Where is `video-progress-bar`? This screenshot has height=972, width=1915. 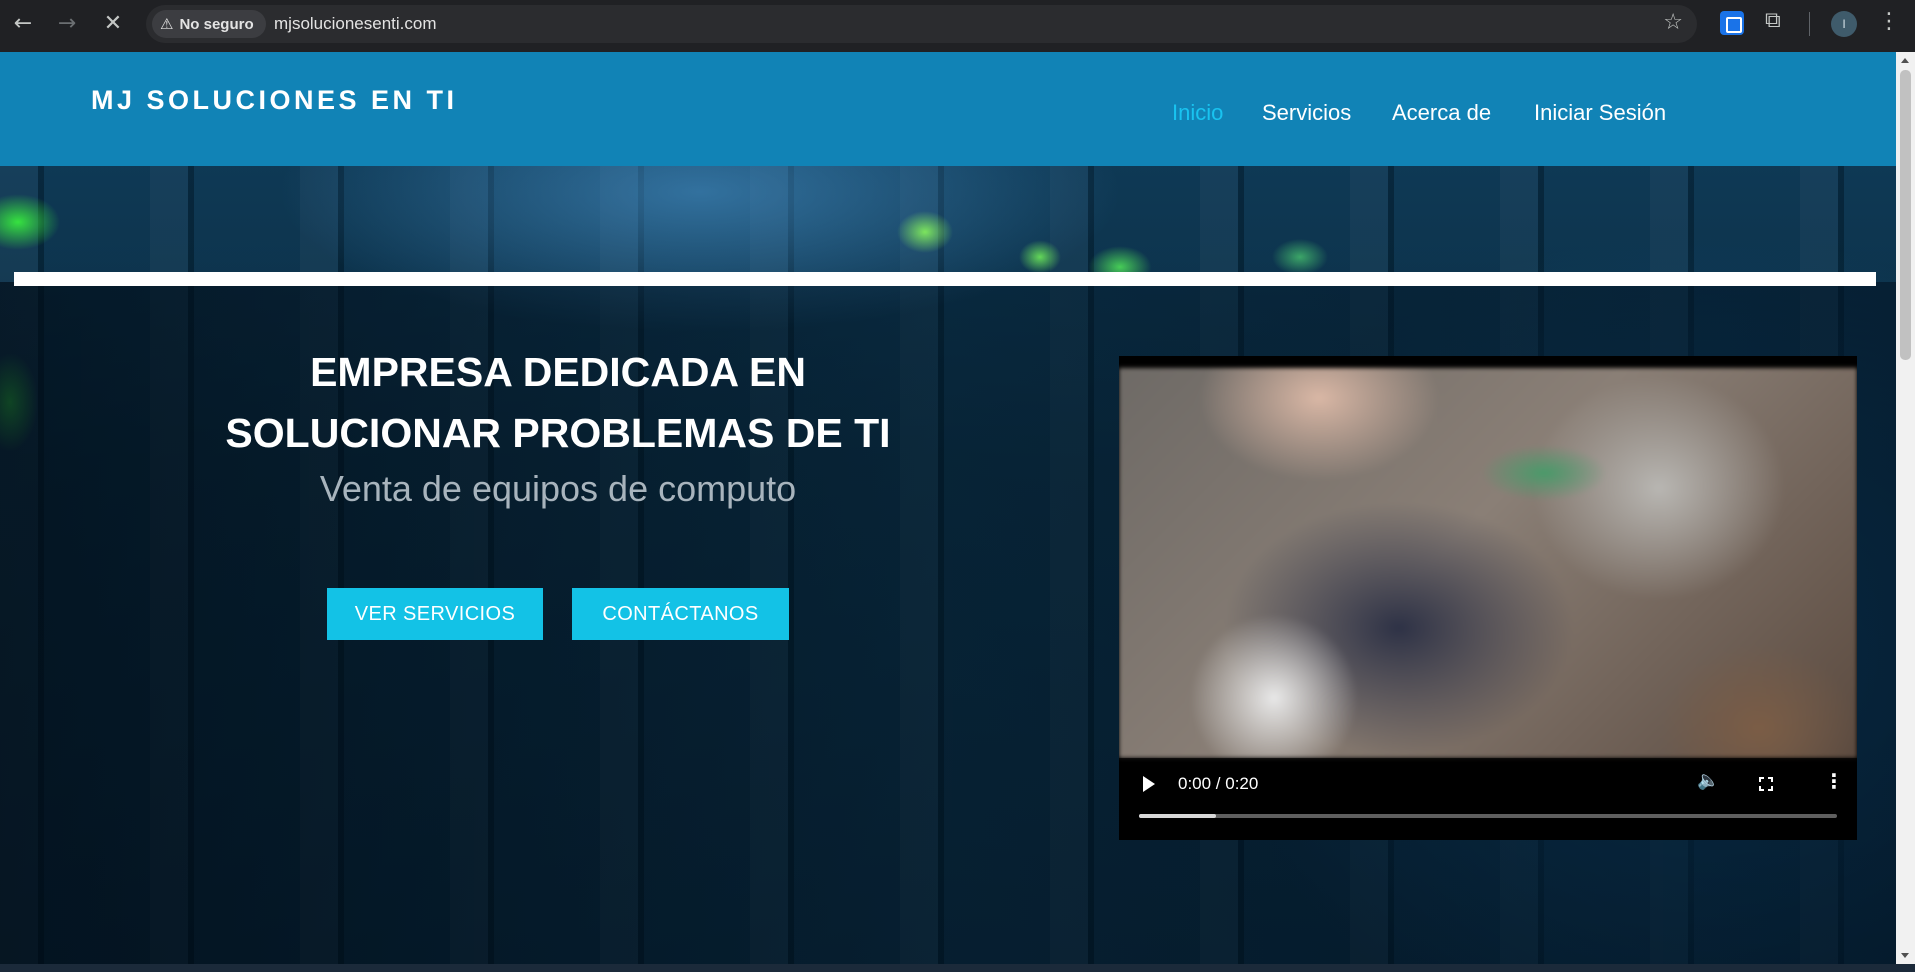
video-progress-bar is located at coordinates (1488, 816).